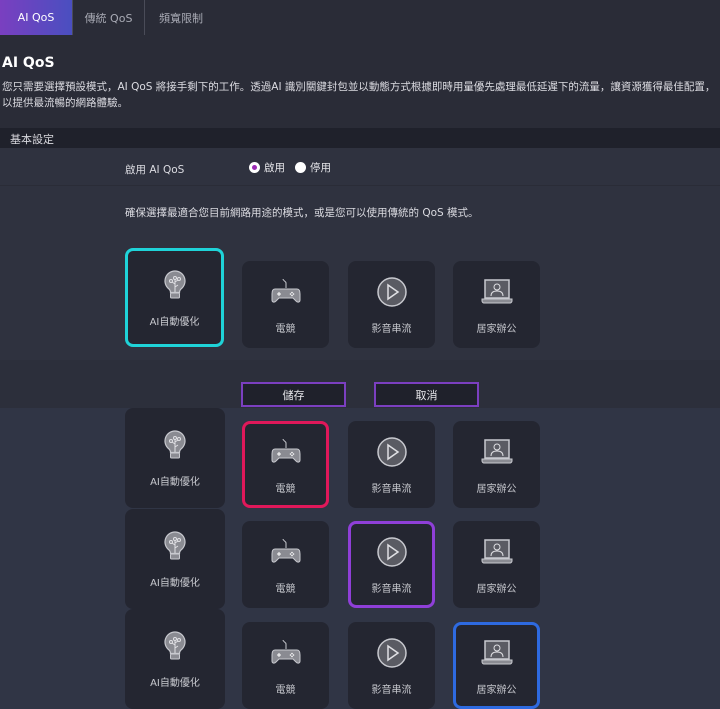 The height and width of the screenshot is (709, 720). I want to click on radio-disable: 停用, so click(313, 167).